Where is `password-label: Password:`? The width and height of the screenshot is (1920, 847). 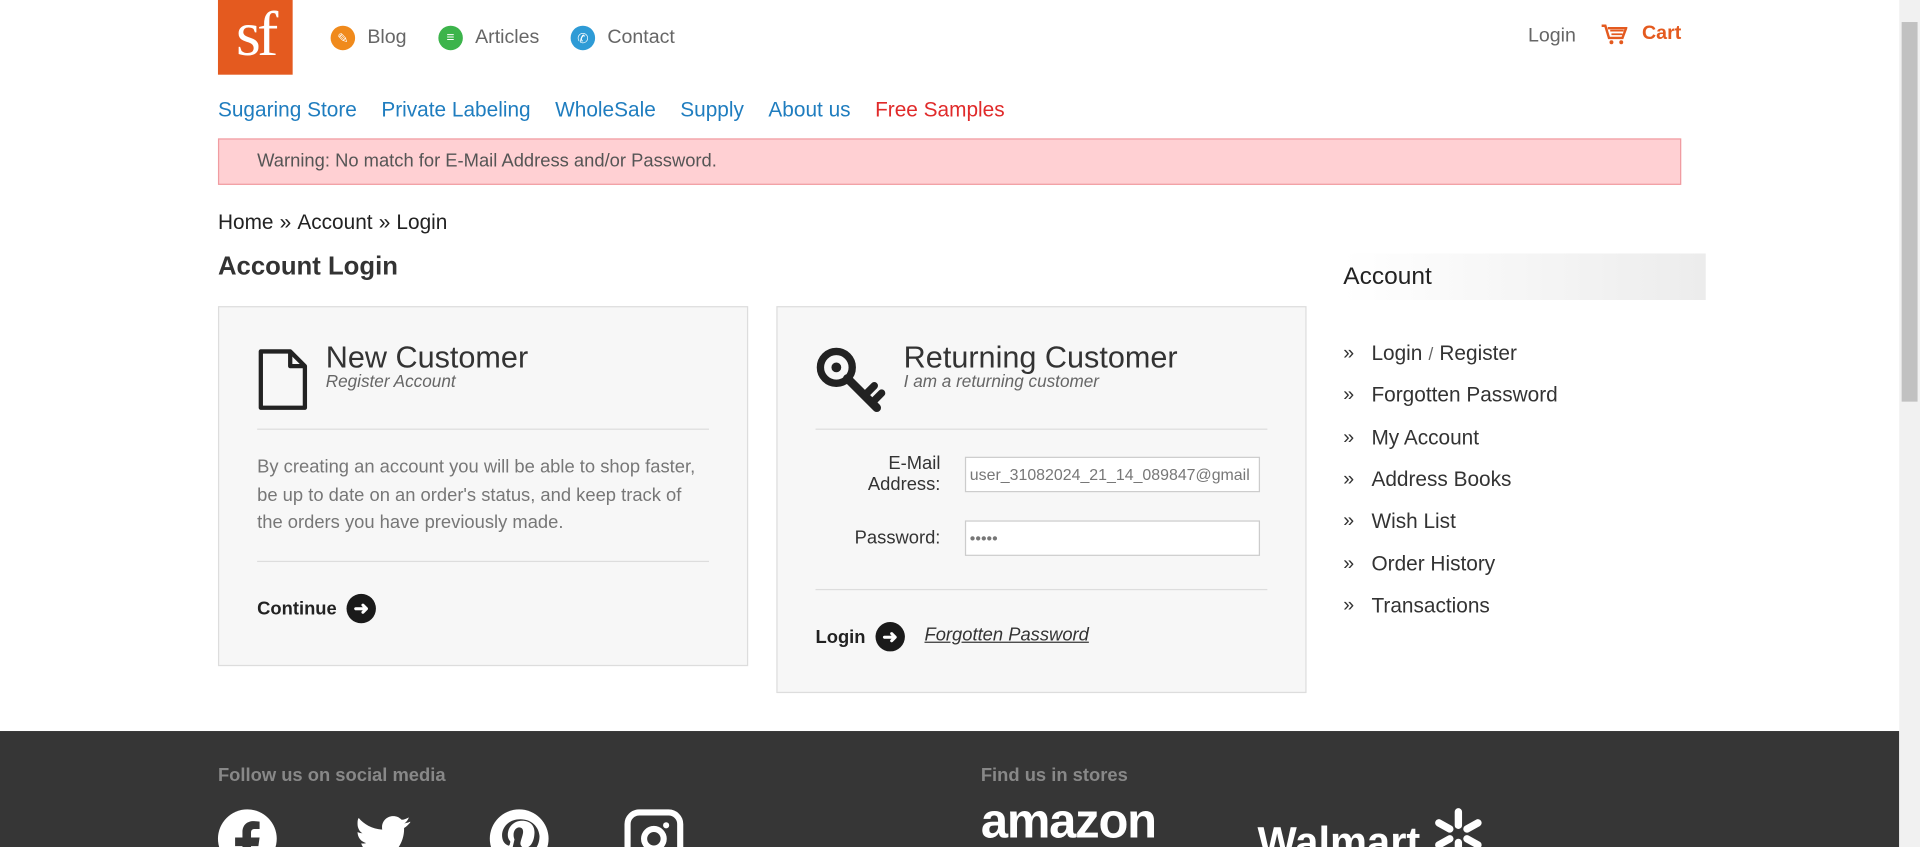 password-label: Password: is located at coordinates (897, 538).